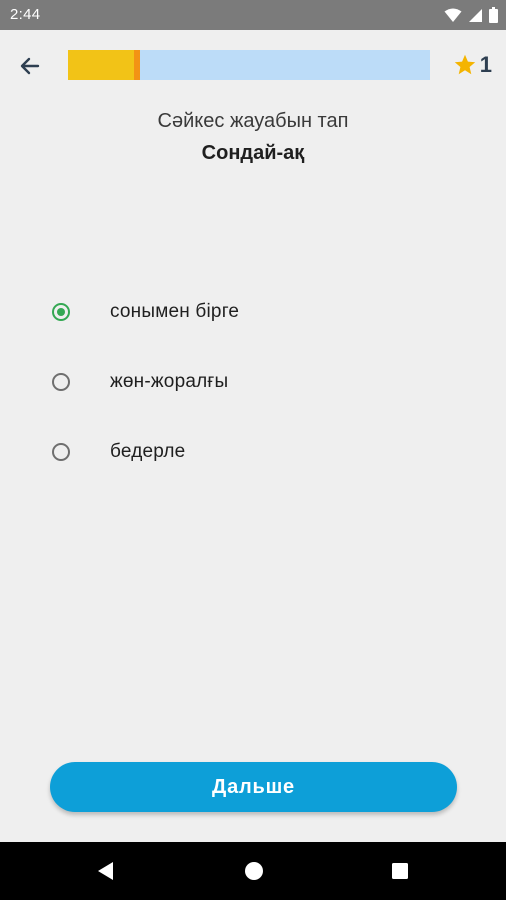 The width and height of the screenshot is (506, 900). What do you see at coordinates (493, 15) in the screenshot?
I see `battery-icon` at bounding box center [493, 15].